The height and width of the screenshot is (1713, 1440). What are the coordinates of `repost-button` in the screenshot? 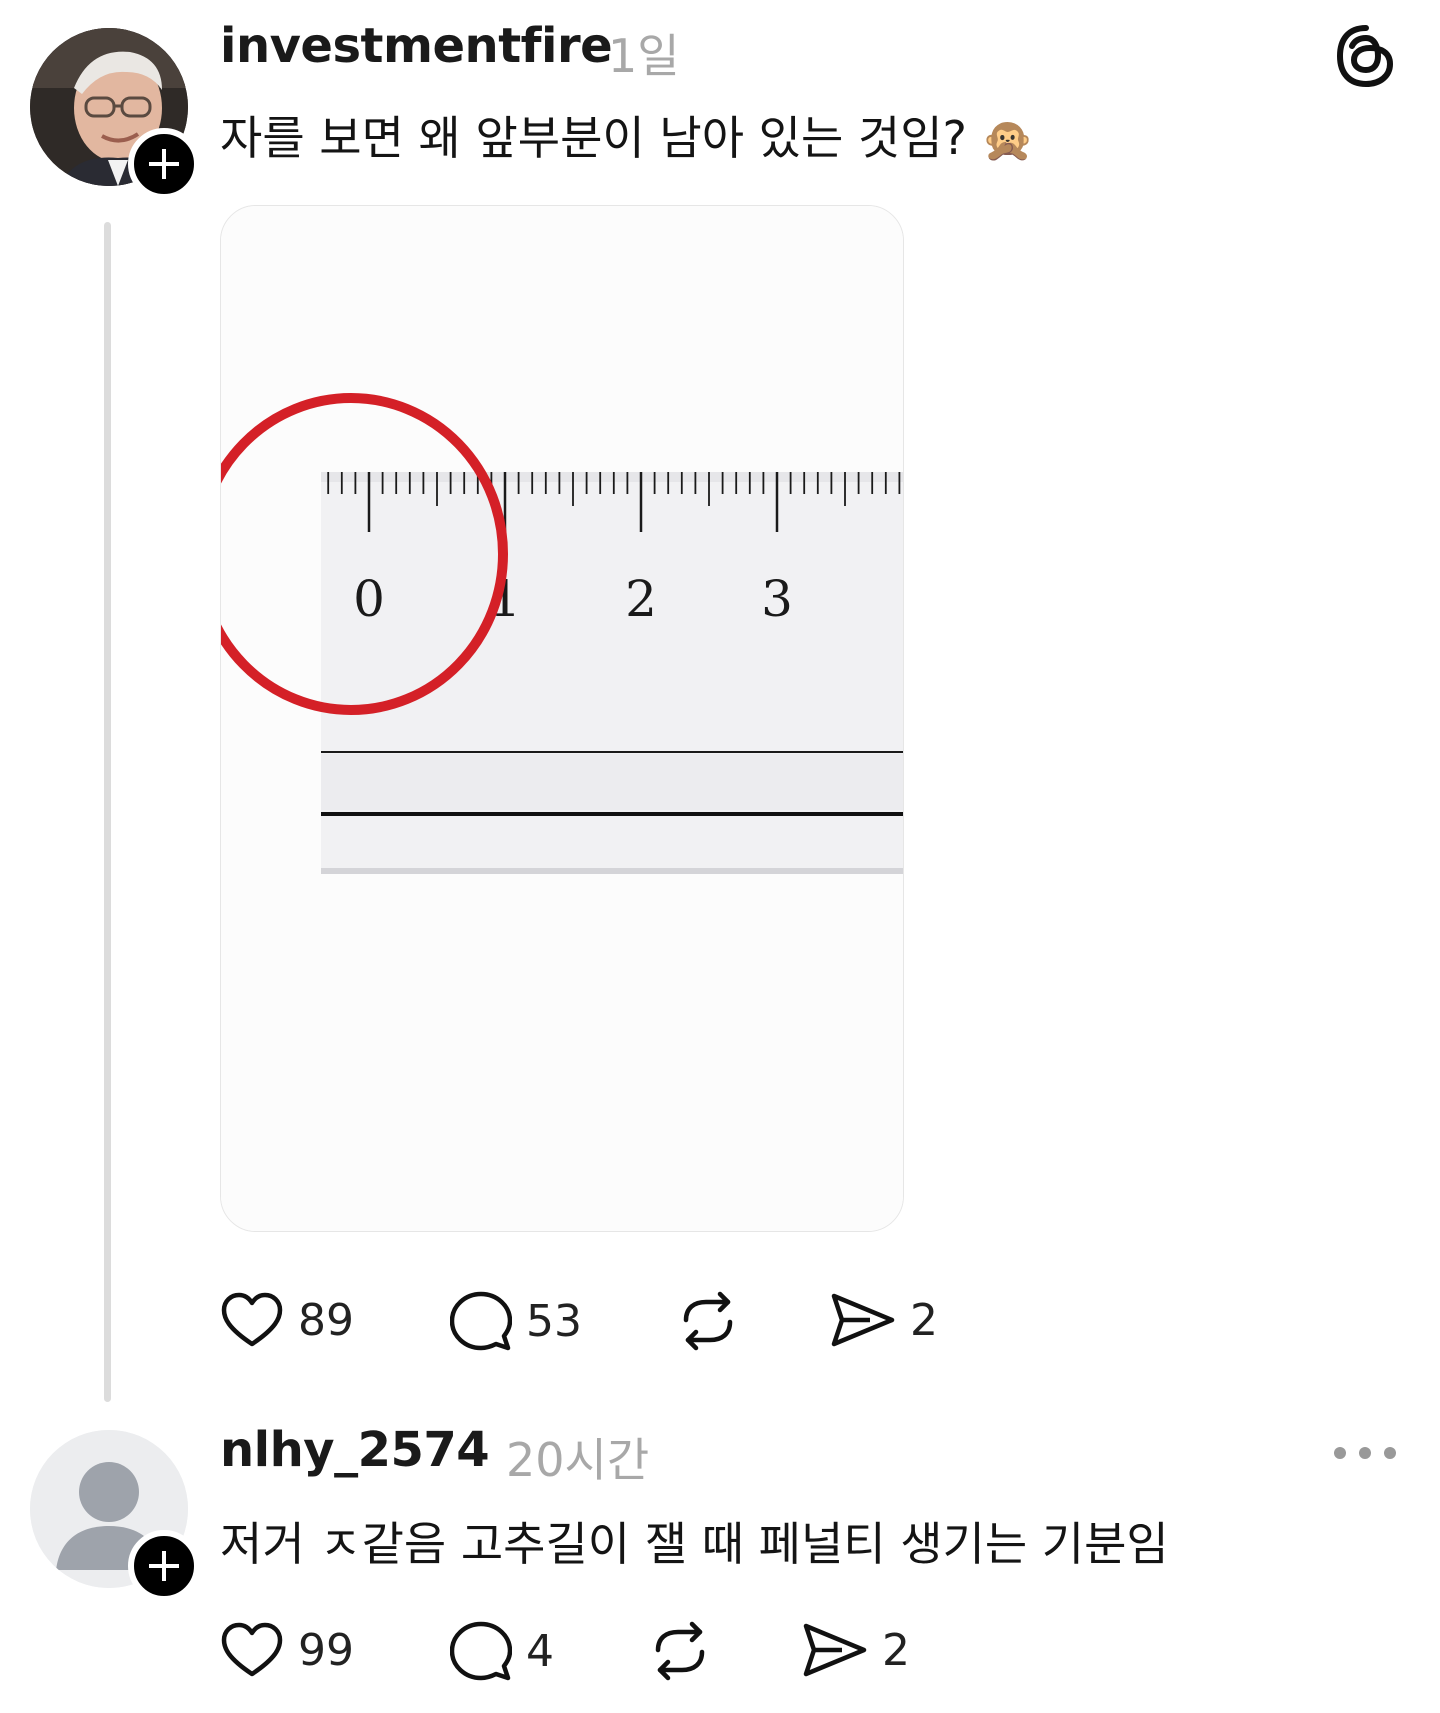 It's located at (708, 1321).